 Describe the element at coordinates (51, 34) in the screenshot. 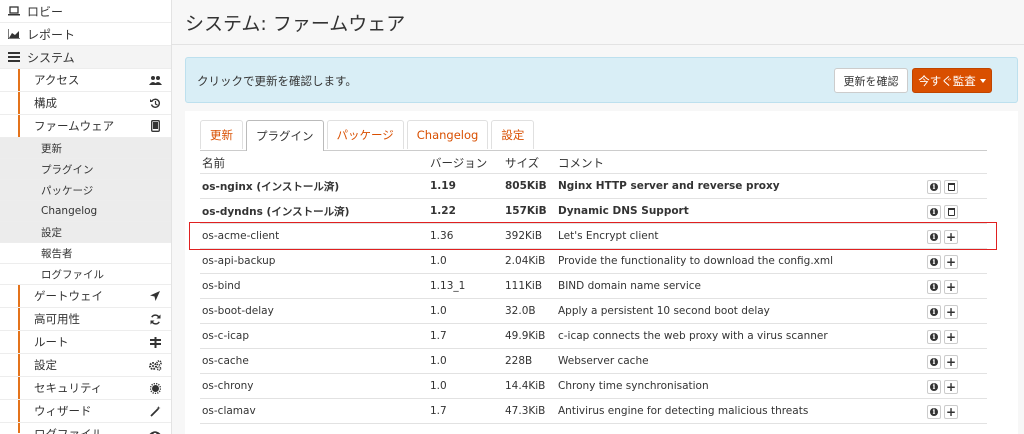

I see `sidebar-item-label: レポート` at that location.